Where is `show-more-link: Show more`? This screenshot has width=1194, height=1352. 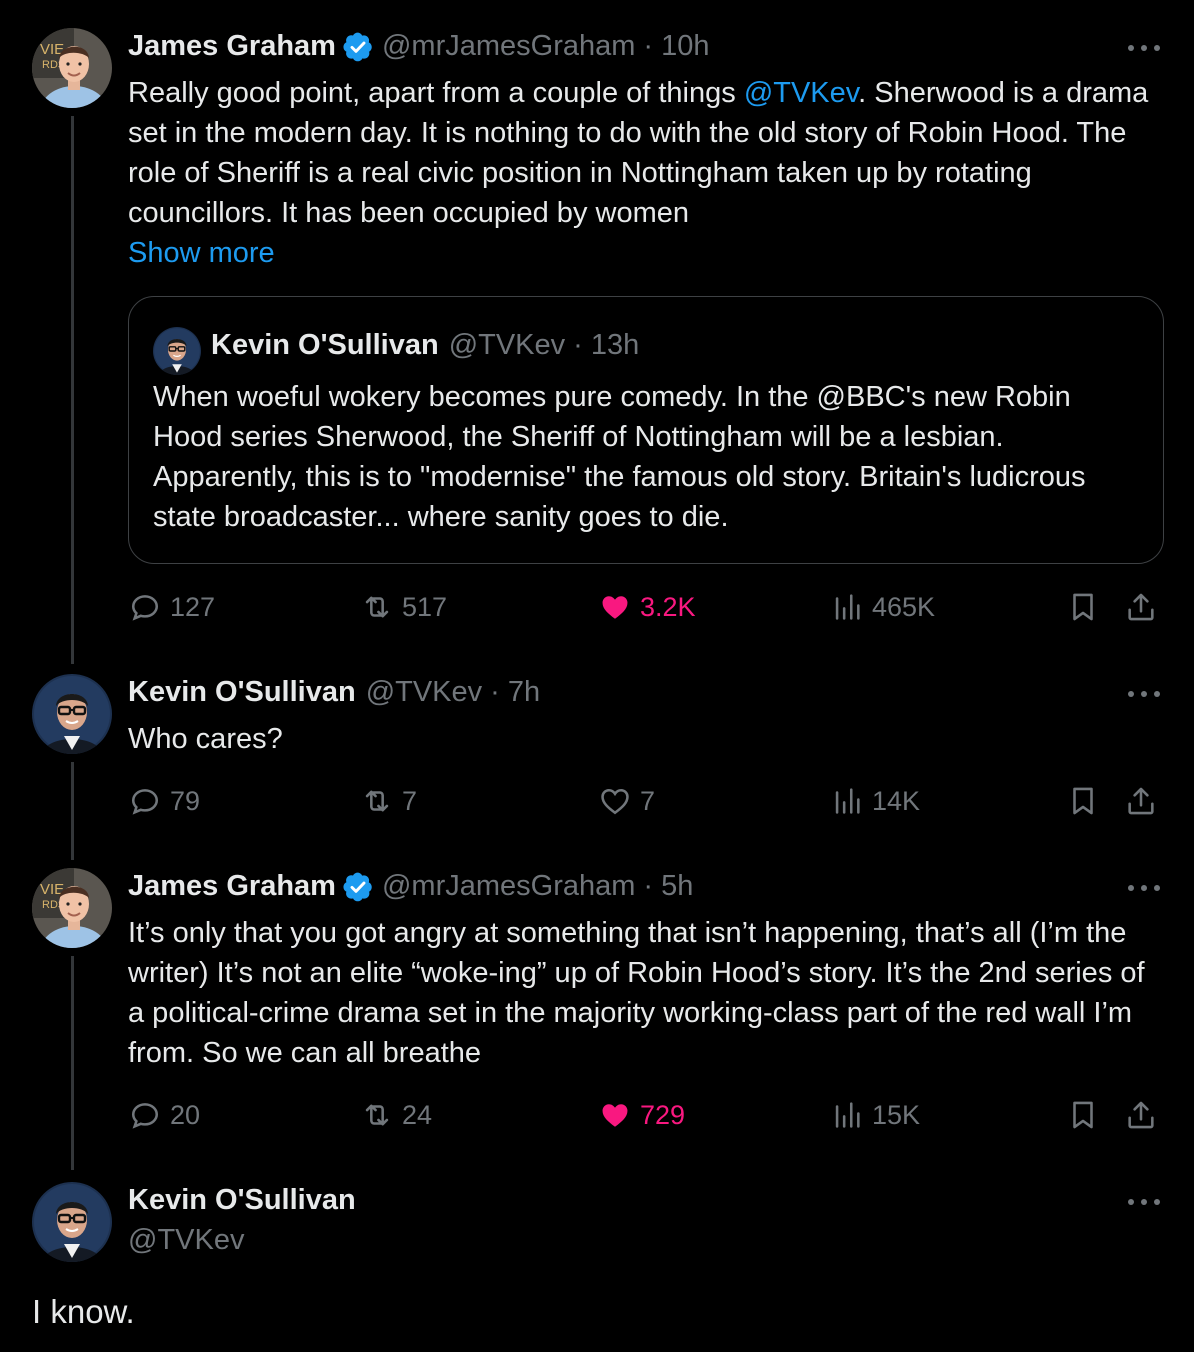
show-more-link: Show more is located at coordinates (201, 253).